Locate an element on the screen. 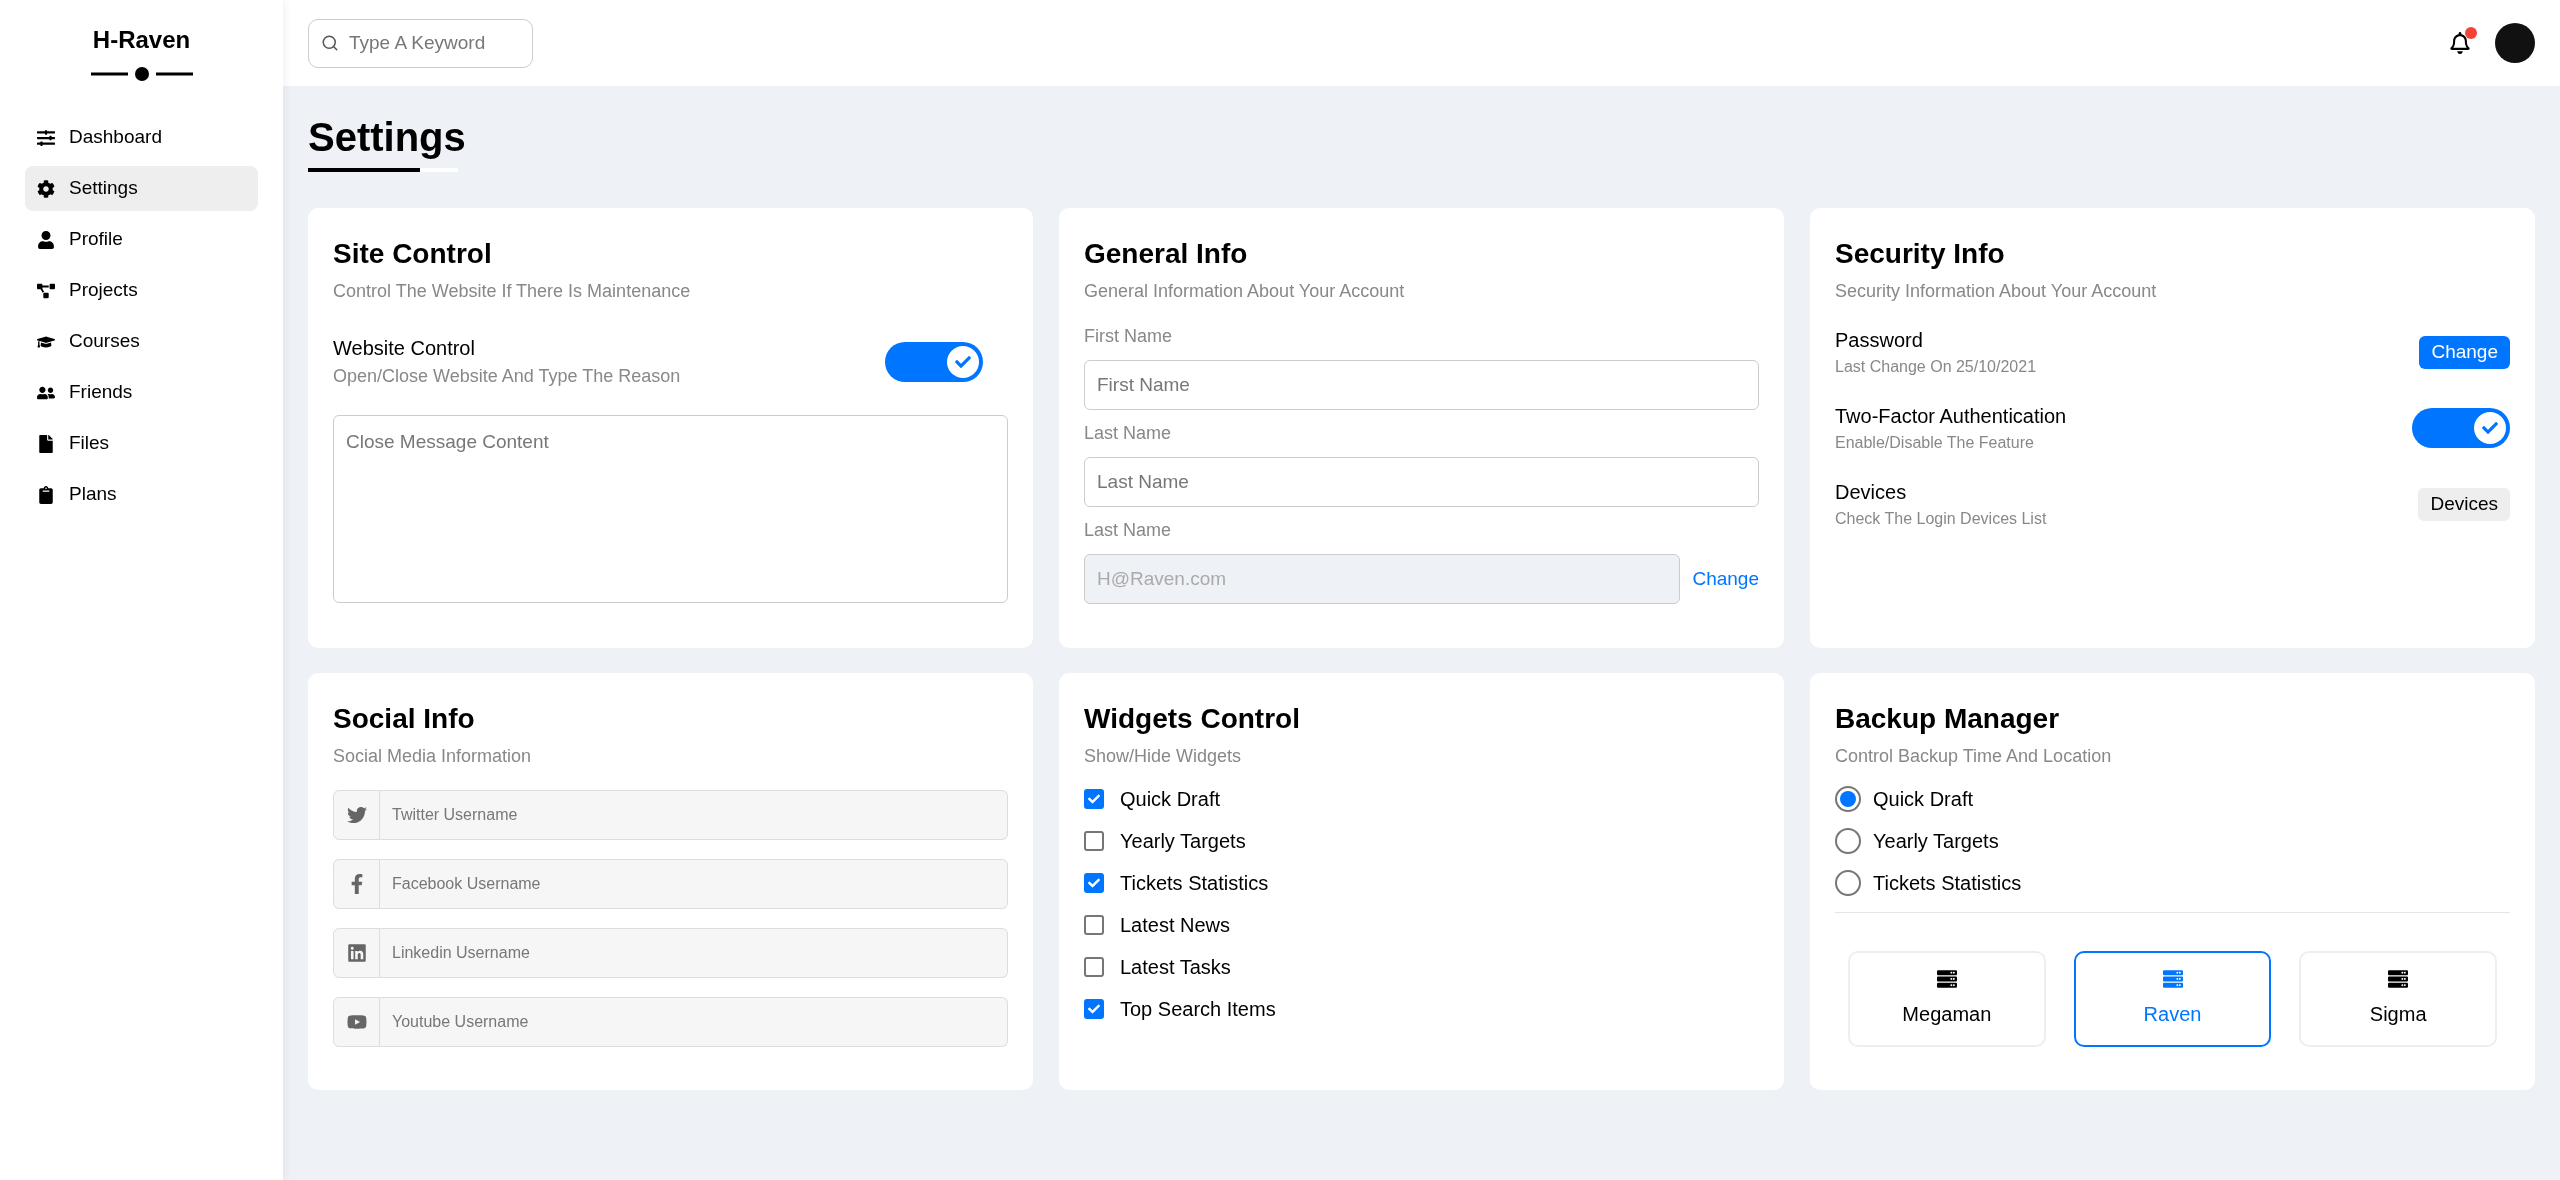 The width and height of the screenshot is (2560, 1180). checkbox-label: Quick Draft is located at coordinates (1170, 799).